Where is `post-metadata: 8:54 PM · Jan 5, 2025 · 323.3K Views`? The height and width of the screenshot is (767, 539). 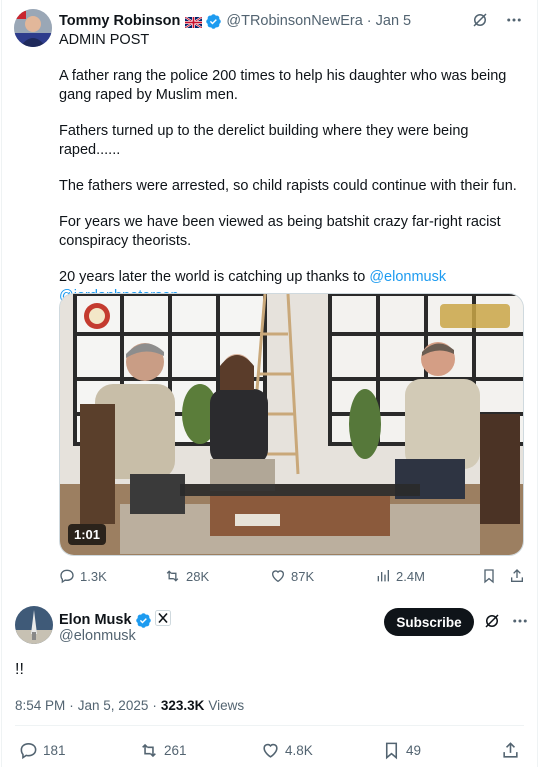 post-metadata: 8:54 PM · Jan 5, 2025 · 323.3K Views is located at coordinates (129, 705).